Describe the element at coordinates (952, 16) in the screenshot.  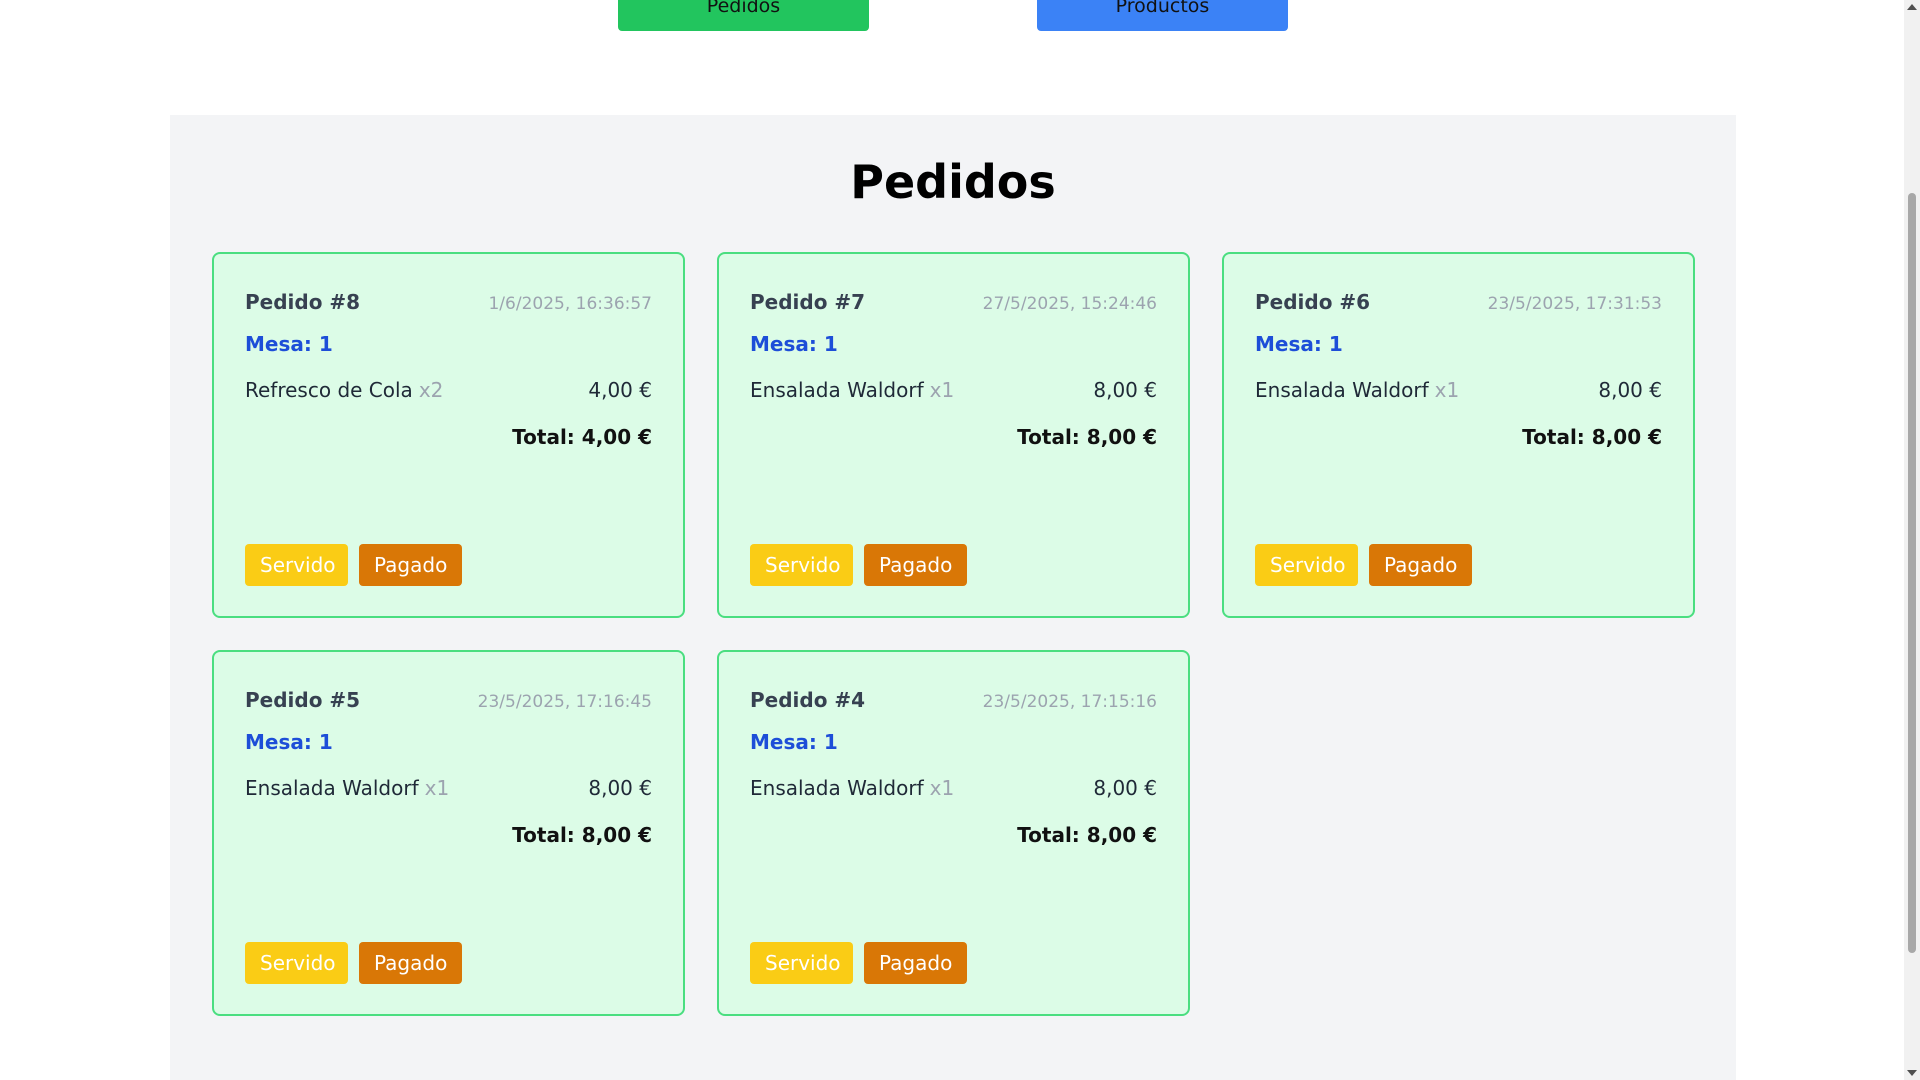
I see `top-nav: Pedidos Productos` at that location.